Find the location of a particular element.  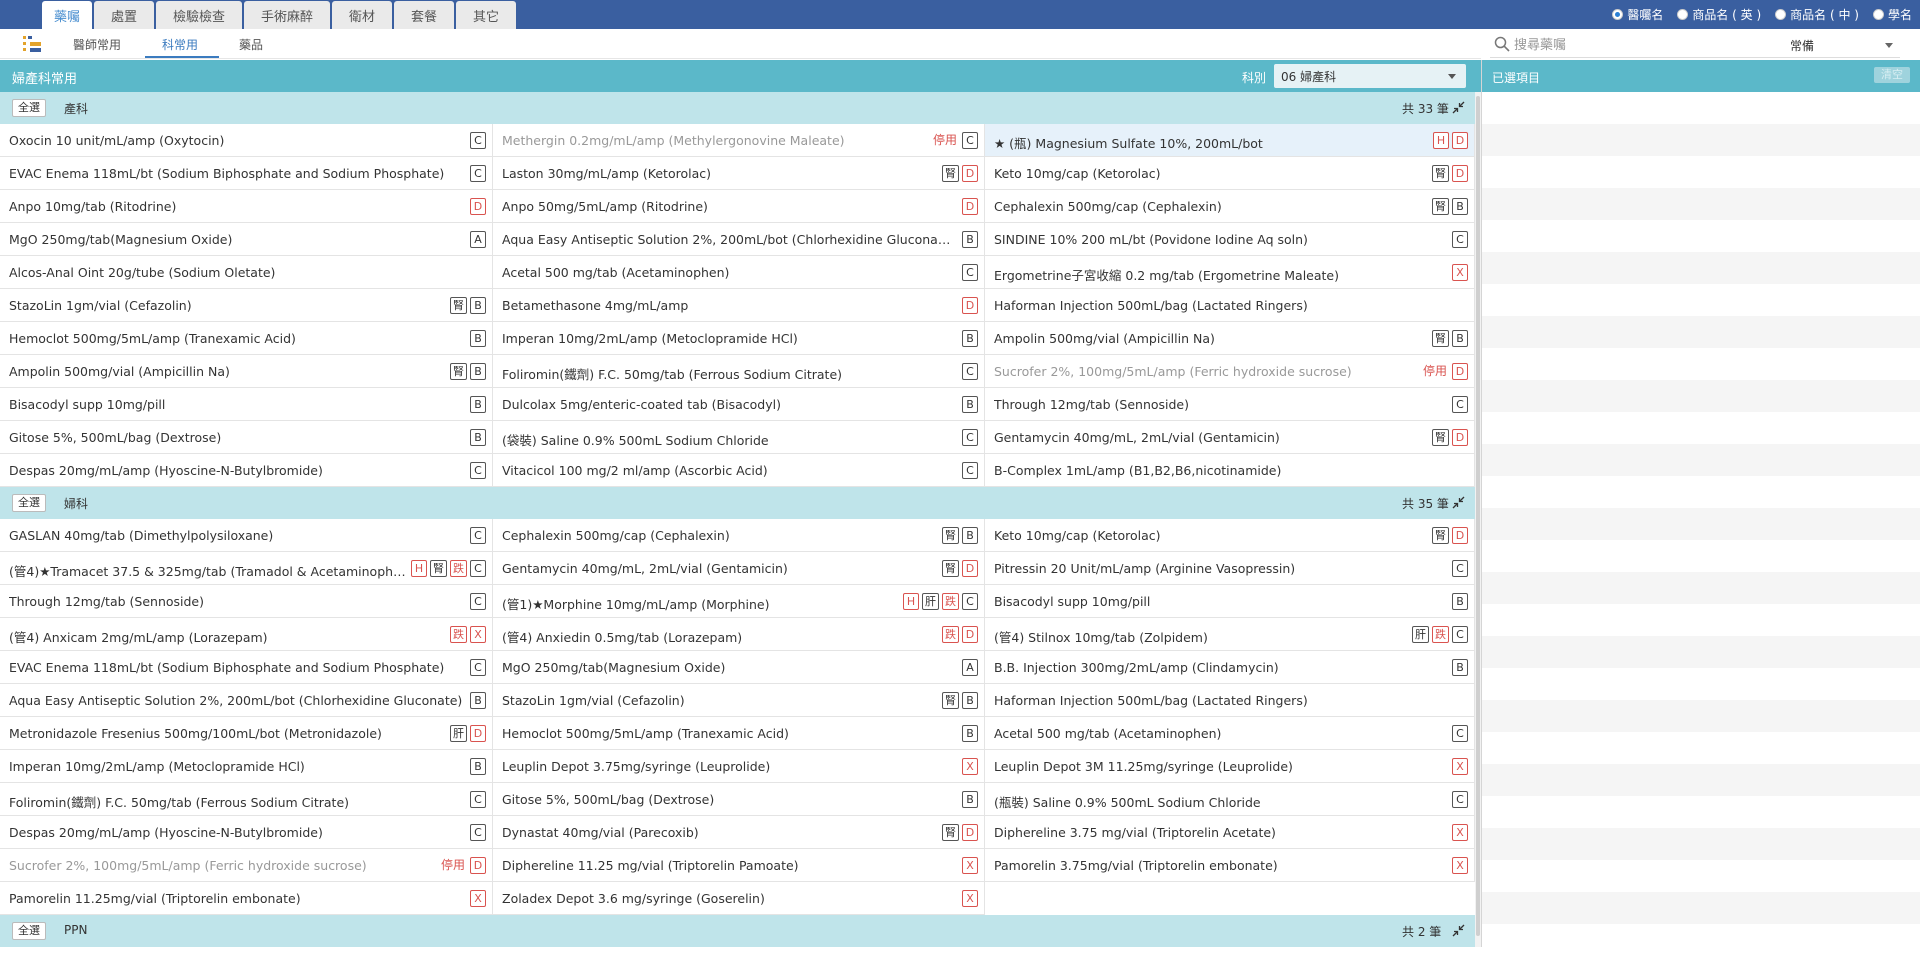

order-item: (管4) Anxiedin 0.5mg/tab (Lorazepam) 跌 D is located at coordinates (739, 634).